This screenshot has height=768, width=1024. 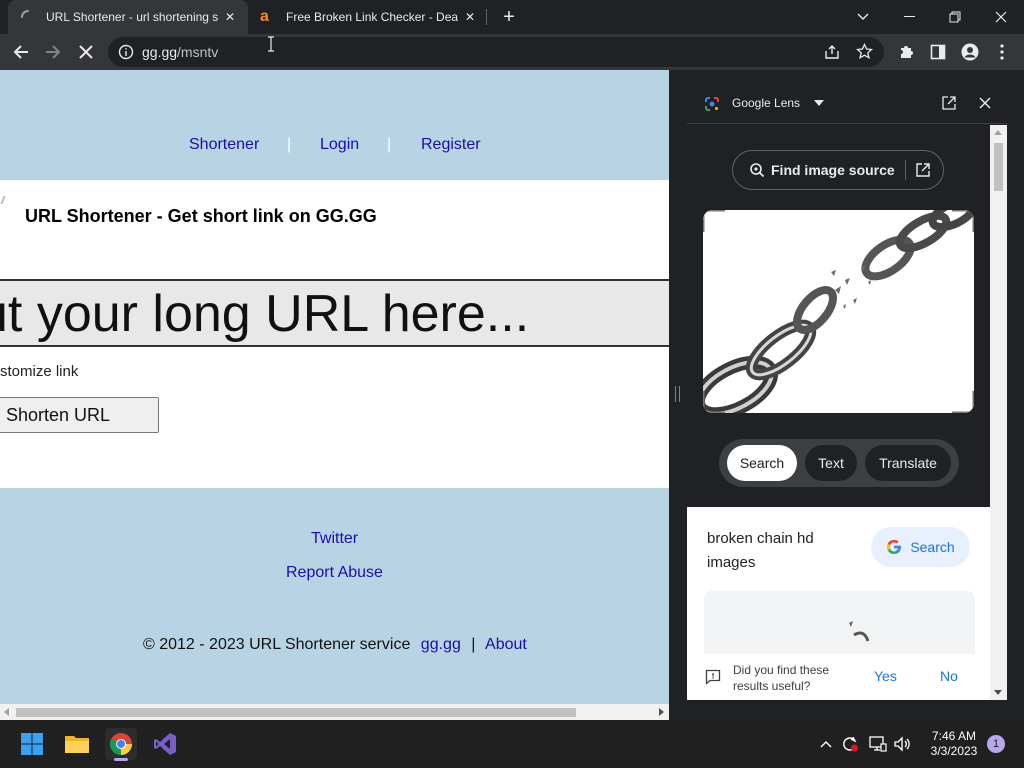 I want to click on nav-login-link: Login, so click(x=339, y=145).